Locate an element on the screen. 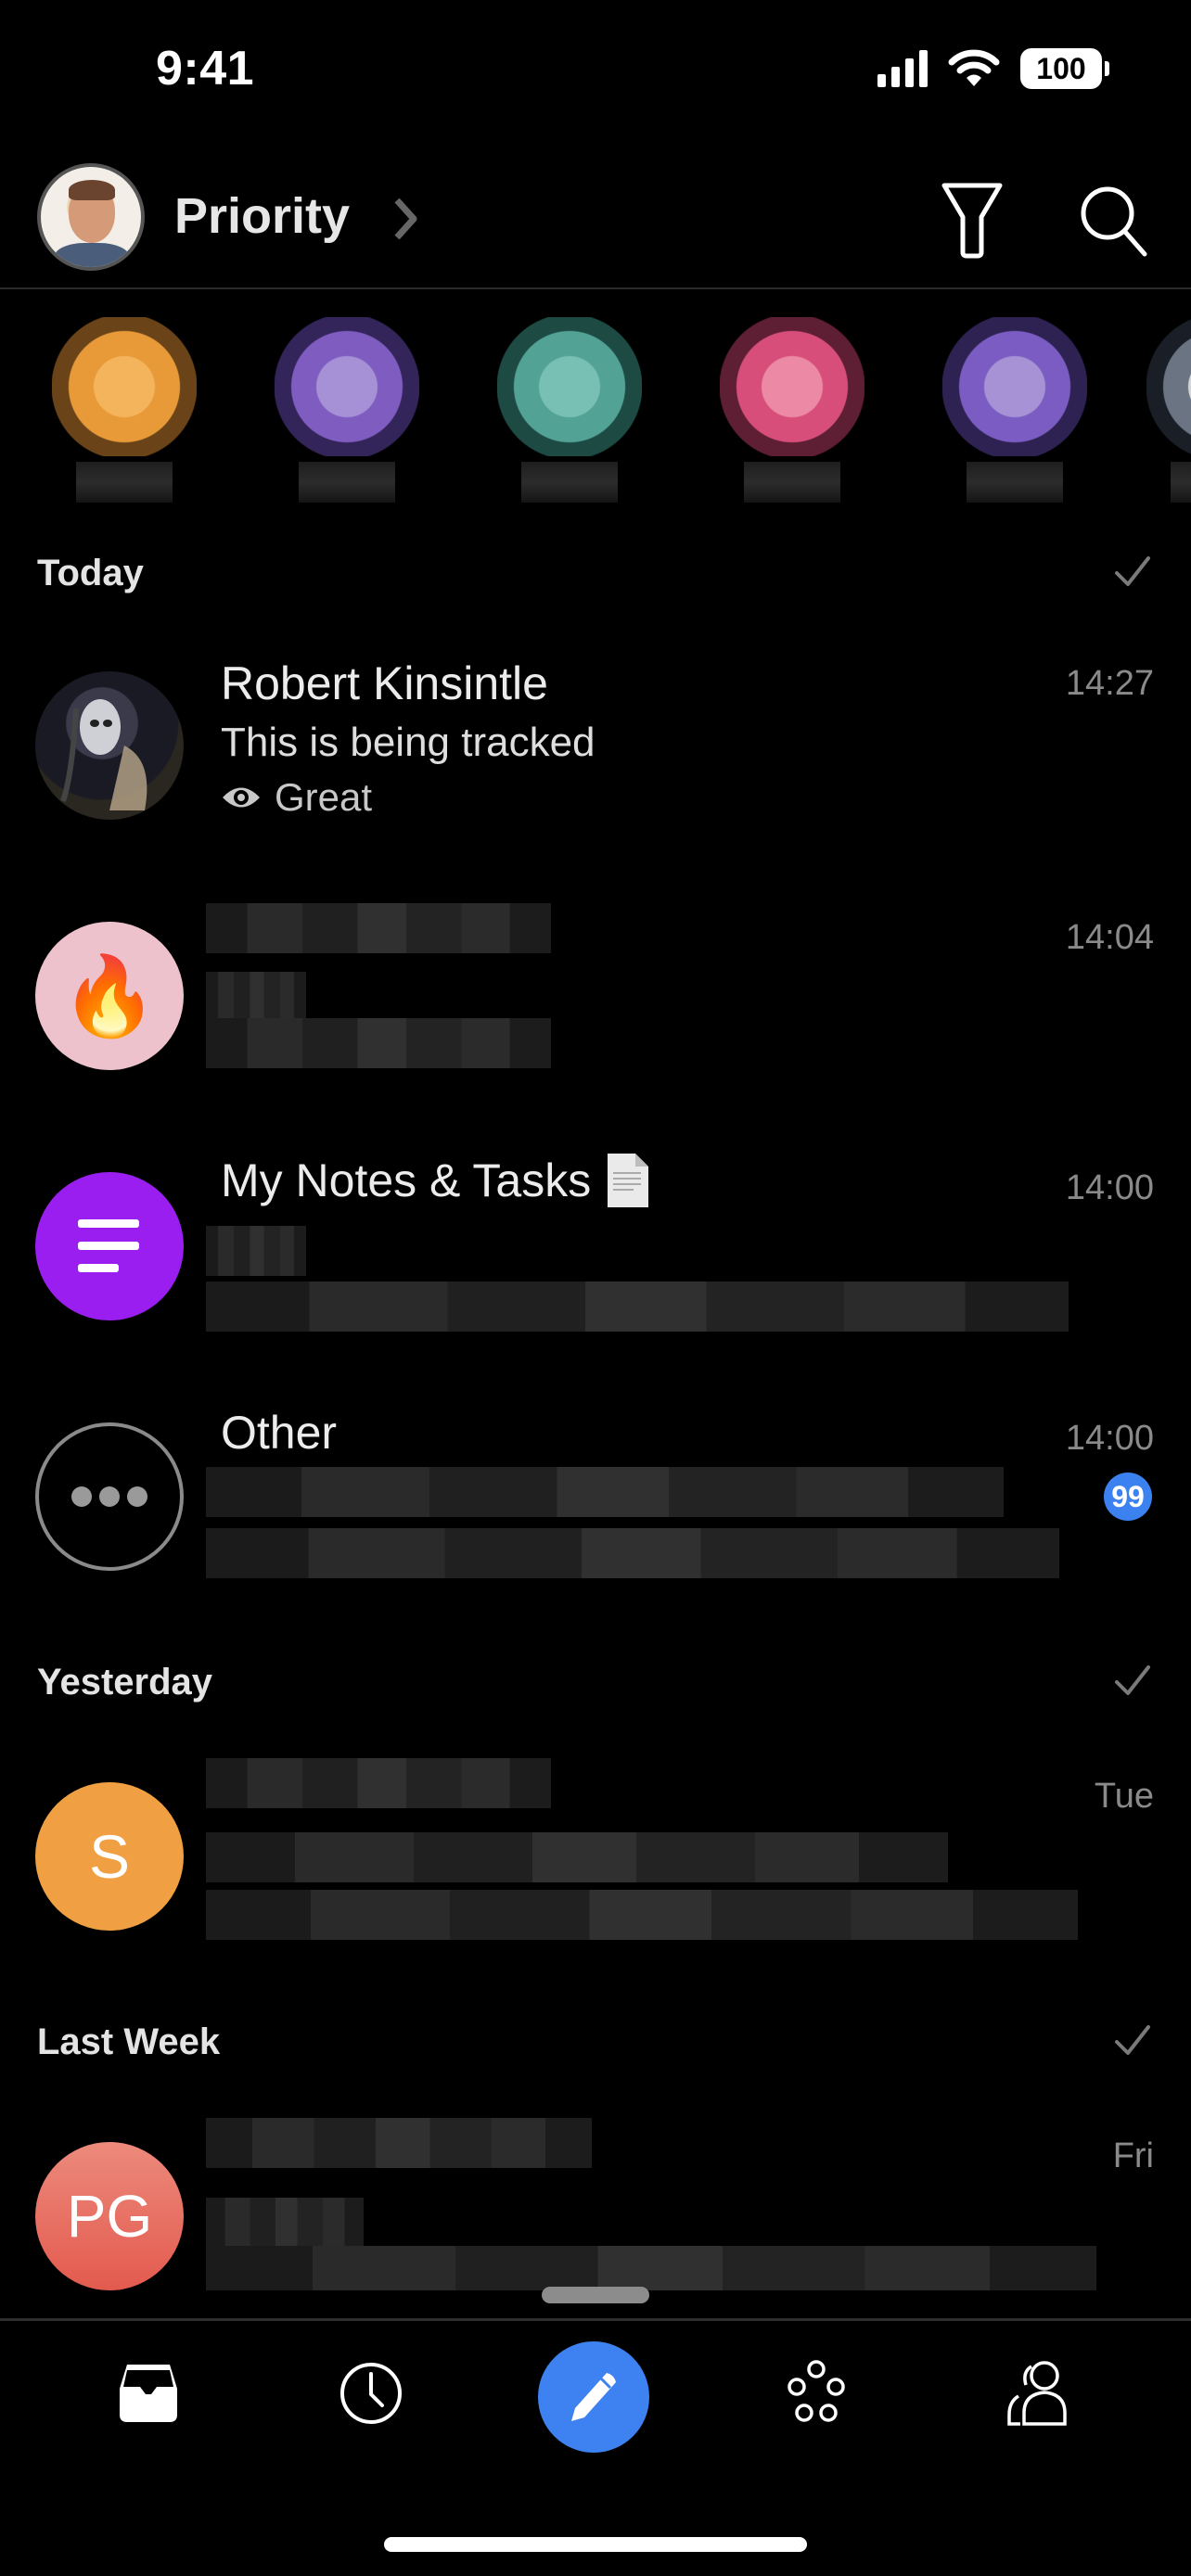  section-title: Last Week is located at coordinates (129, 2042).